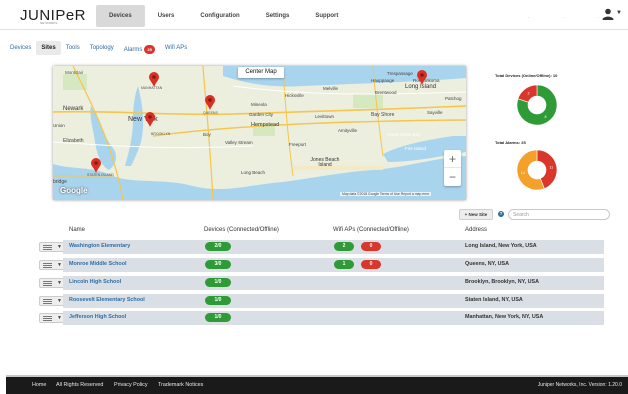 The image size is (628, 394). Describe the element at coordinates (435, 112) in the screenshot. I see `map-label: Sayville` at that location.